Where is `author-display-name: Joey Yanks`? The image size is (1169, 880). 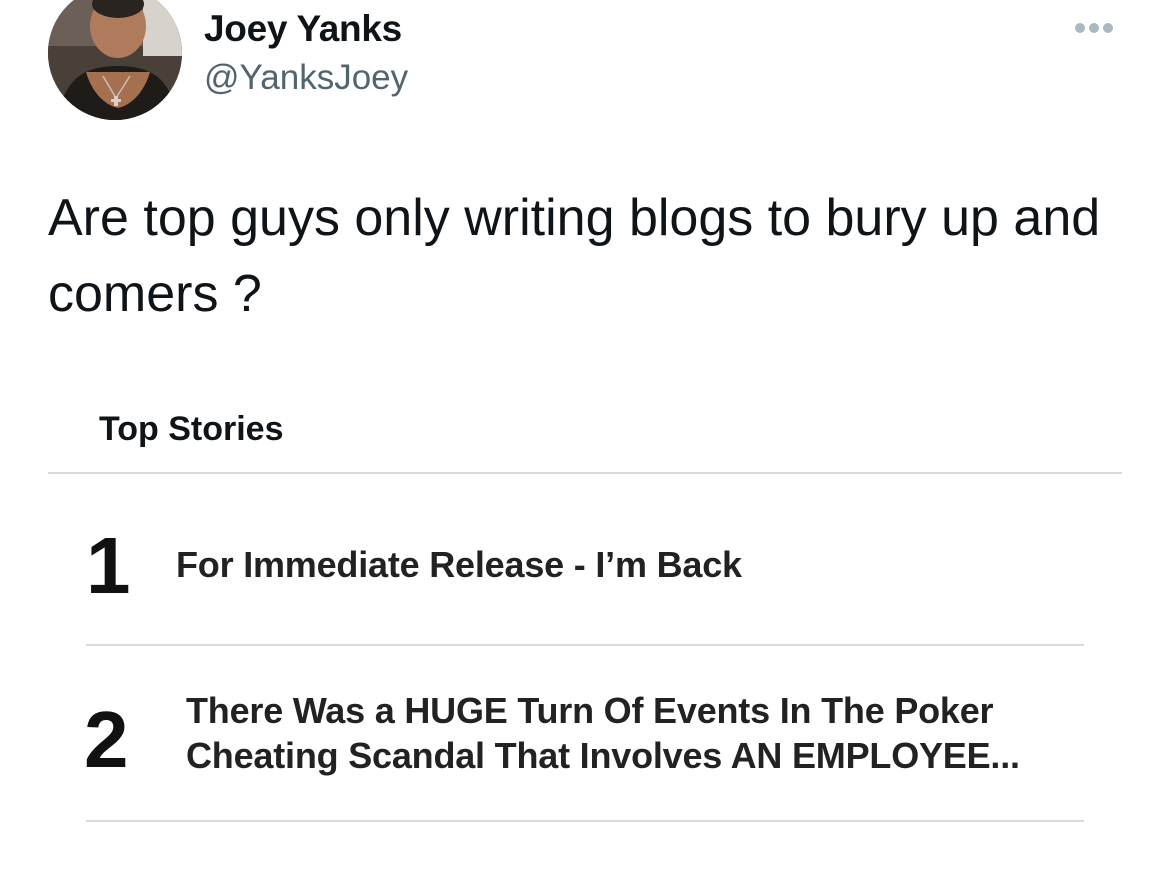
author-display-name: Joey Yanks is located at coordinates (303, 29).